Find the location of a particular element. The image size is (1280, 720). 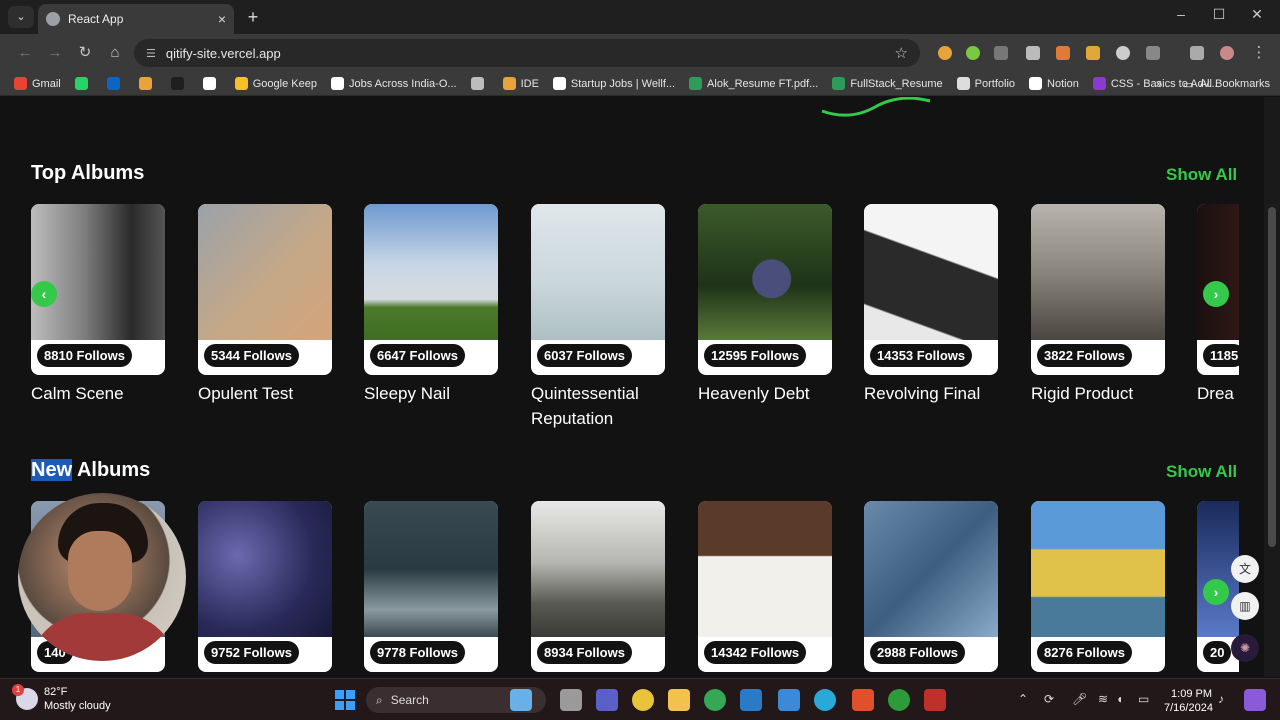

file-explorer-icon is located at coordinates (679, 700).